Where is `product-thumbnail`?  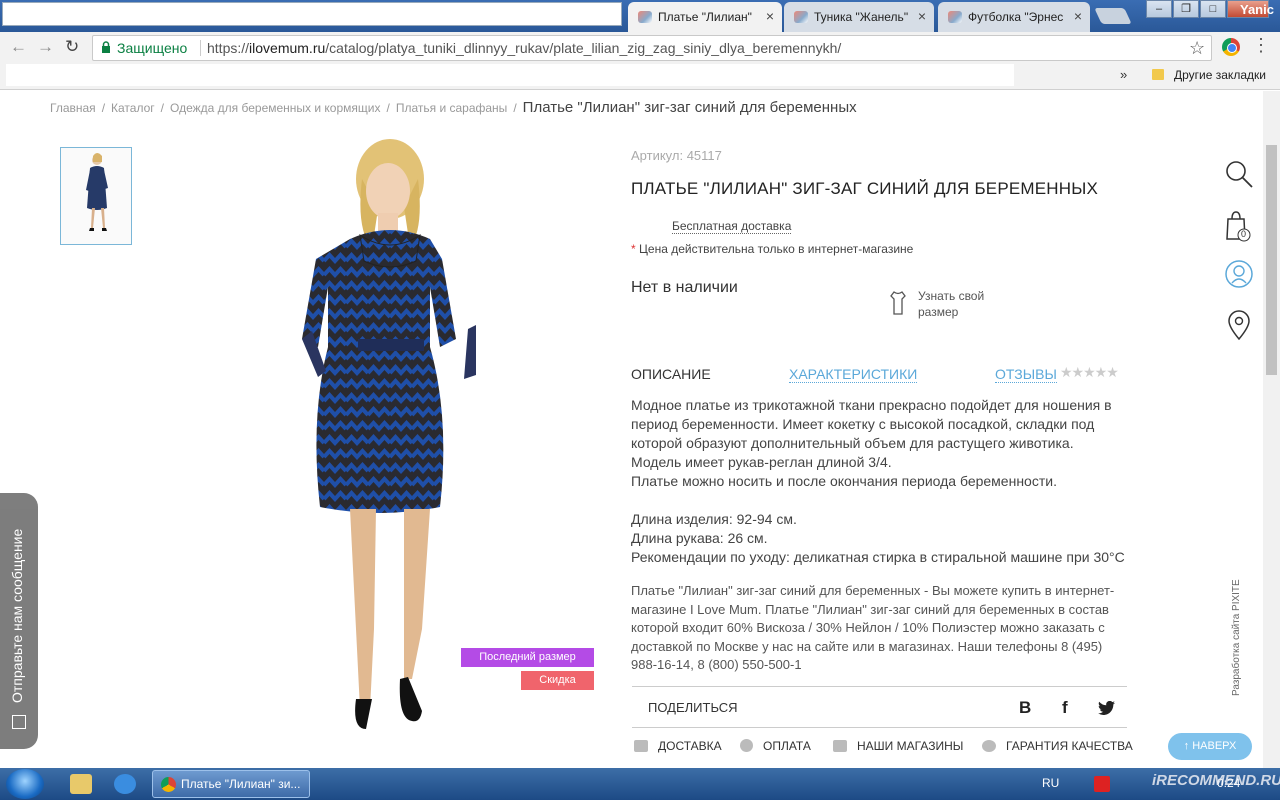 product-thumbnail is located at coordinates (96, 196).